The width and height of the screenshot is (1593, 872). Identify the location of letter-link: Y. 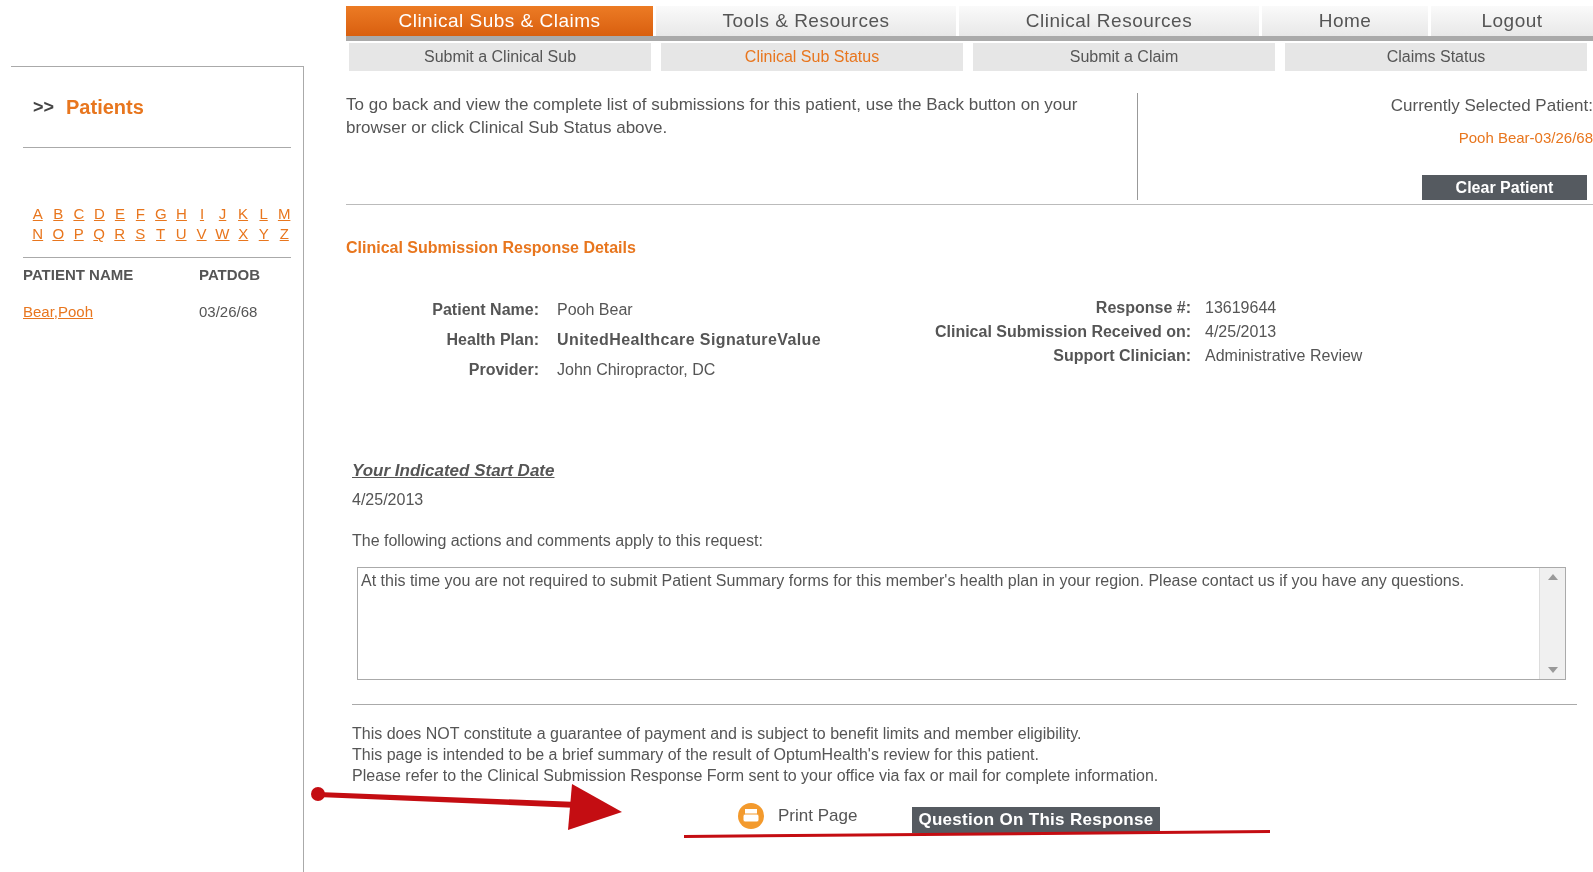
(264, 233).